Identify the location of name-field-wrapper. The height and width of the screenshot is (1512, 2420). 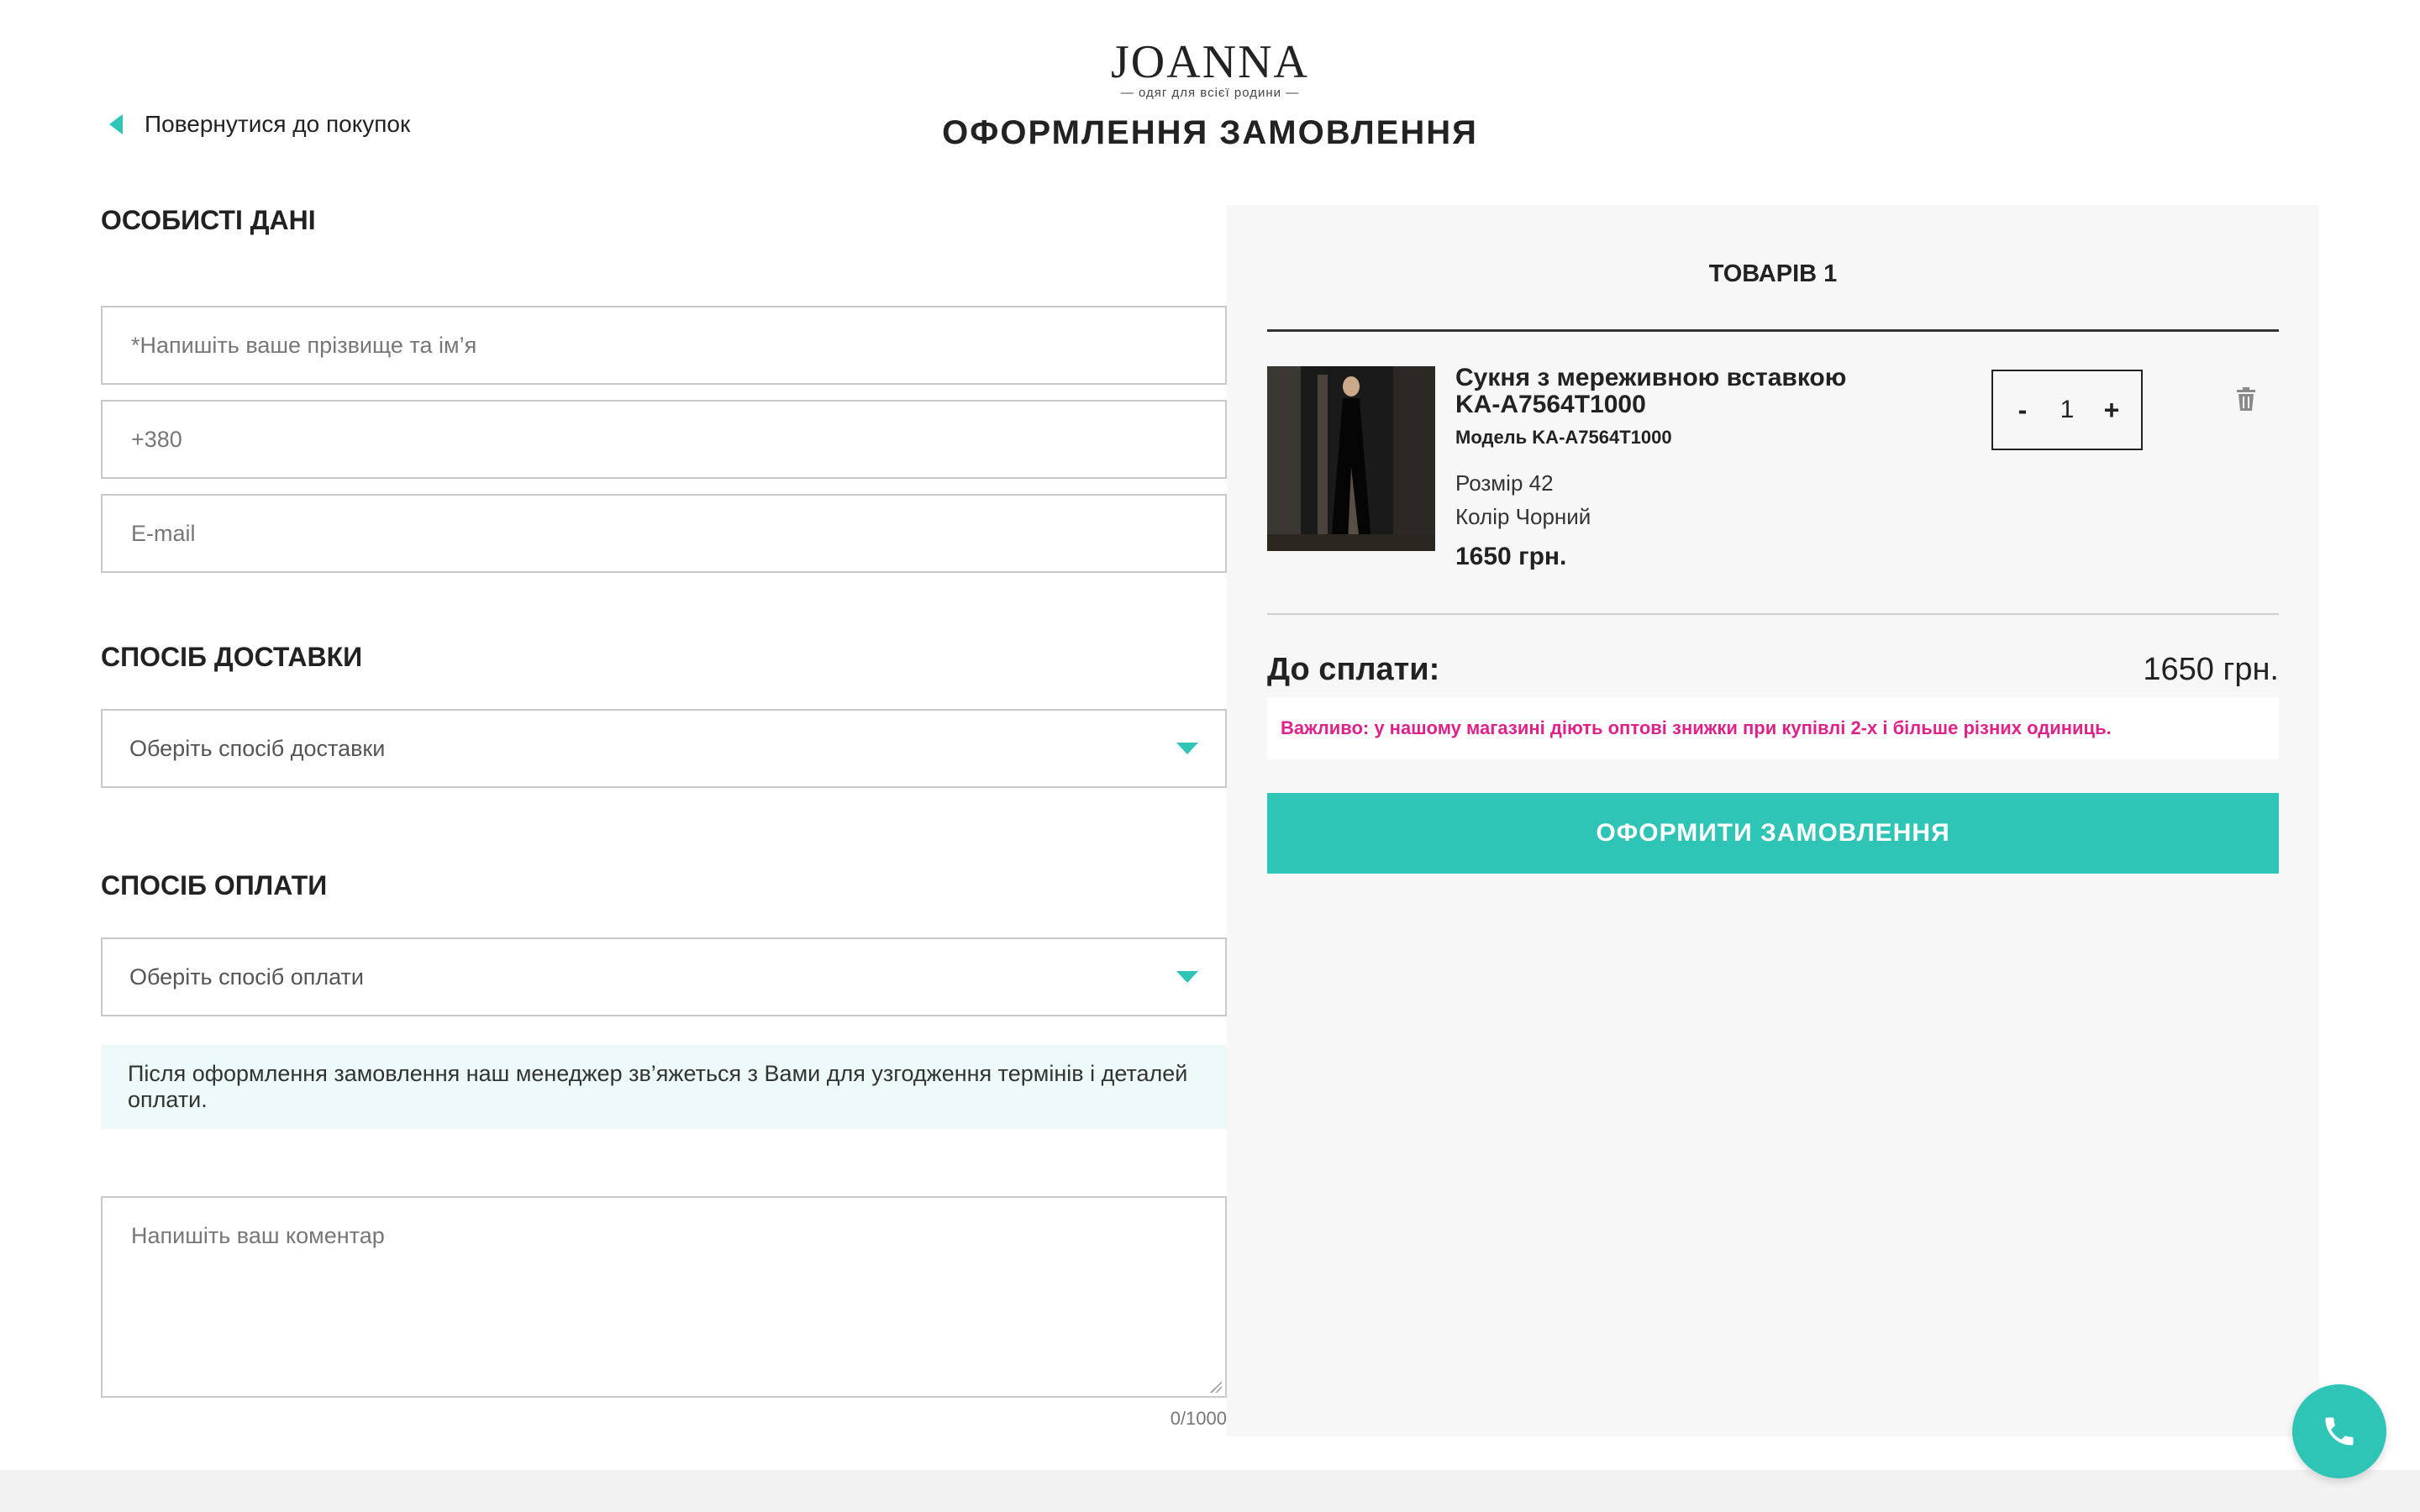
(664, 345).